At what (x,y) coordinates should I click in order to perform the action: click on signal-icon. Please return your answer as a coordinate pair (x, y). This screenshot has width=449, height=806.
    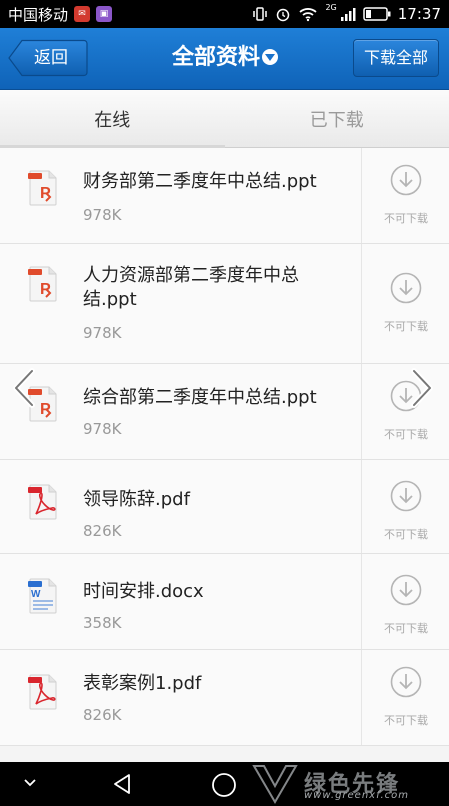
    Looking at the image, I should click on (348, 14).